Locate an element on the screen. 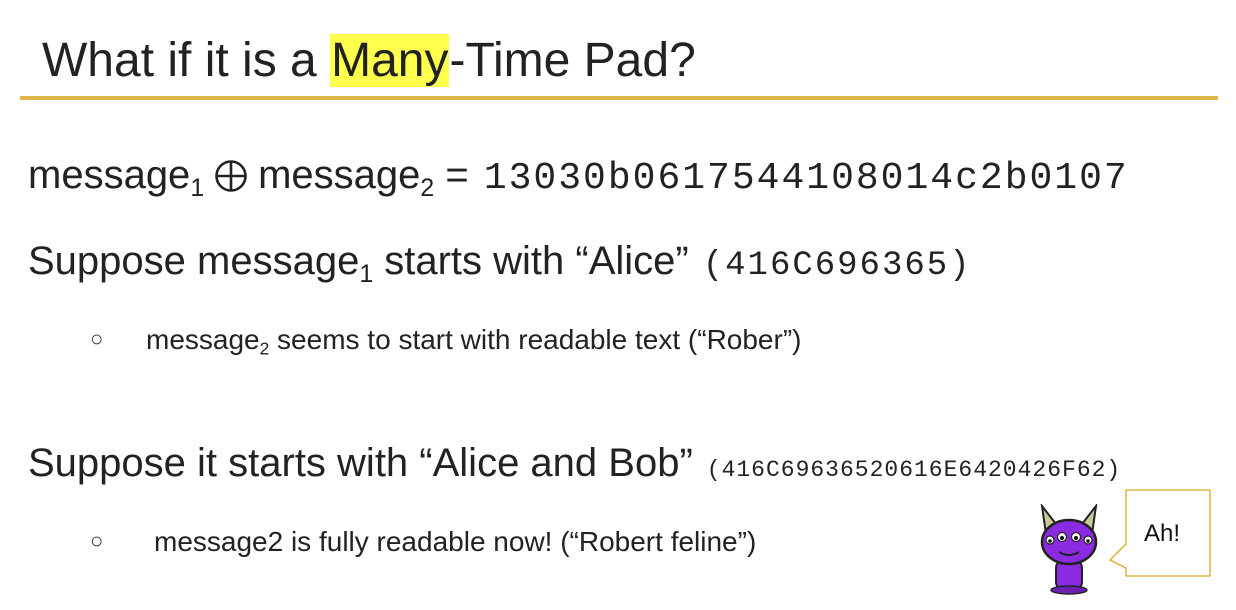  message-b-label: message is located at coordinates (339, 175).